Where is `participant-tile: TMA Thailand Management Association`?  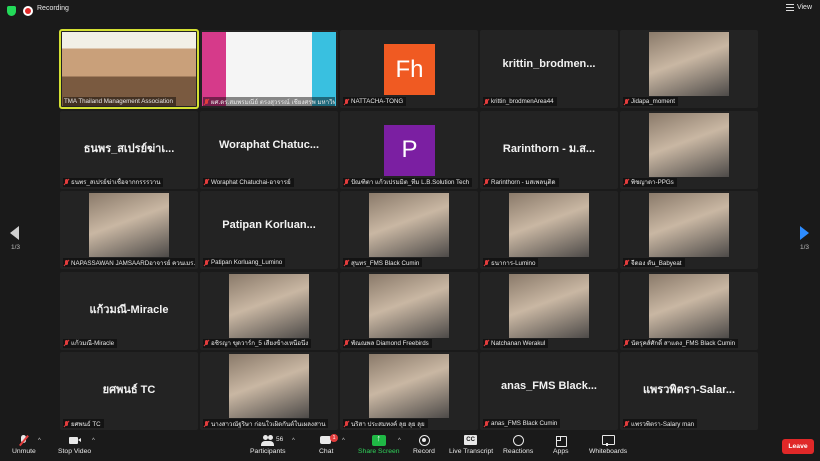
participant-tile: TMA Thailand Management Association is located at coordinates (129, 69).